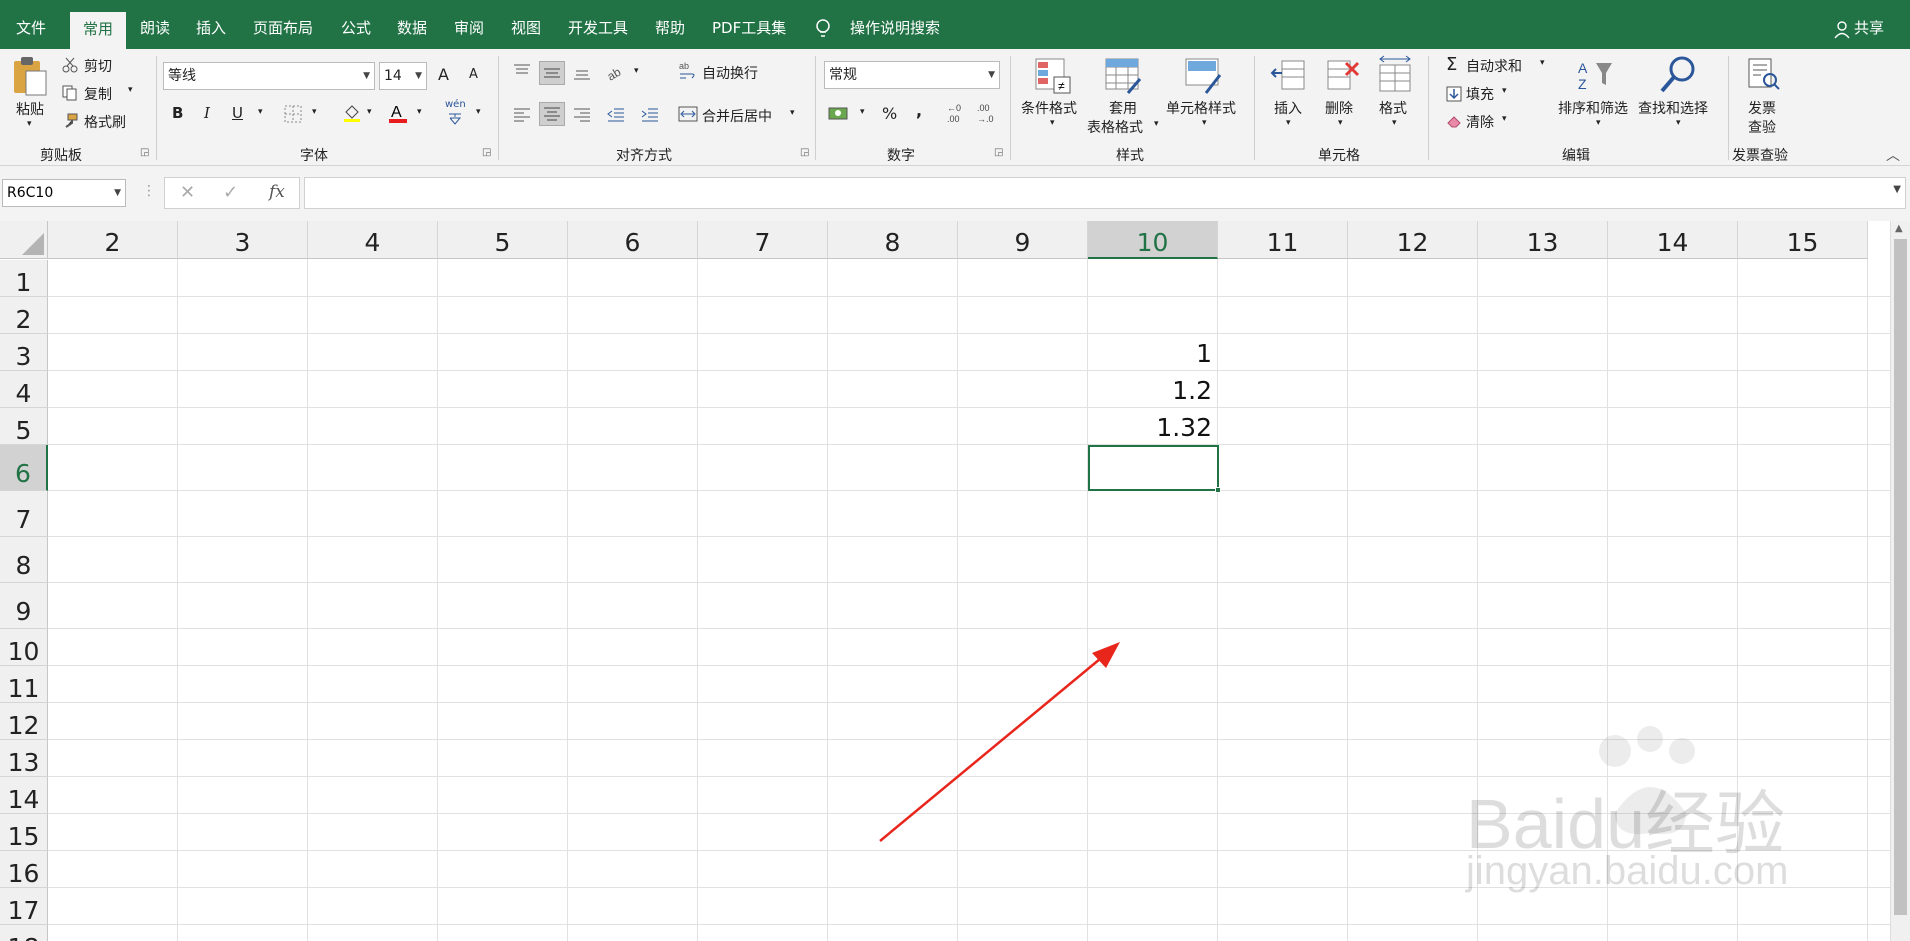  What do you see at coordinates (277, 192) in the screenshot?
I see `insert-function-icon: fx` at bounding box center [277, 192].